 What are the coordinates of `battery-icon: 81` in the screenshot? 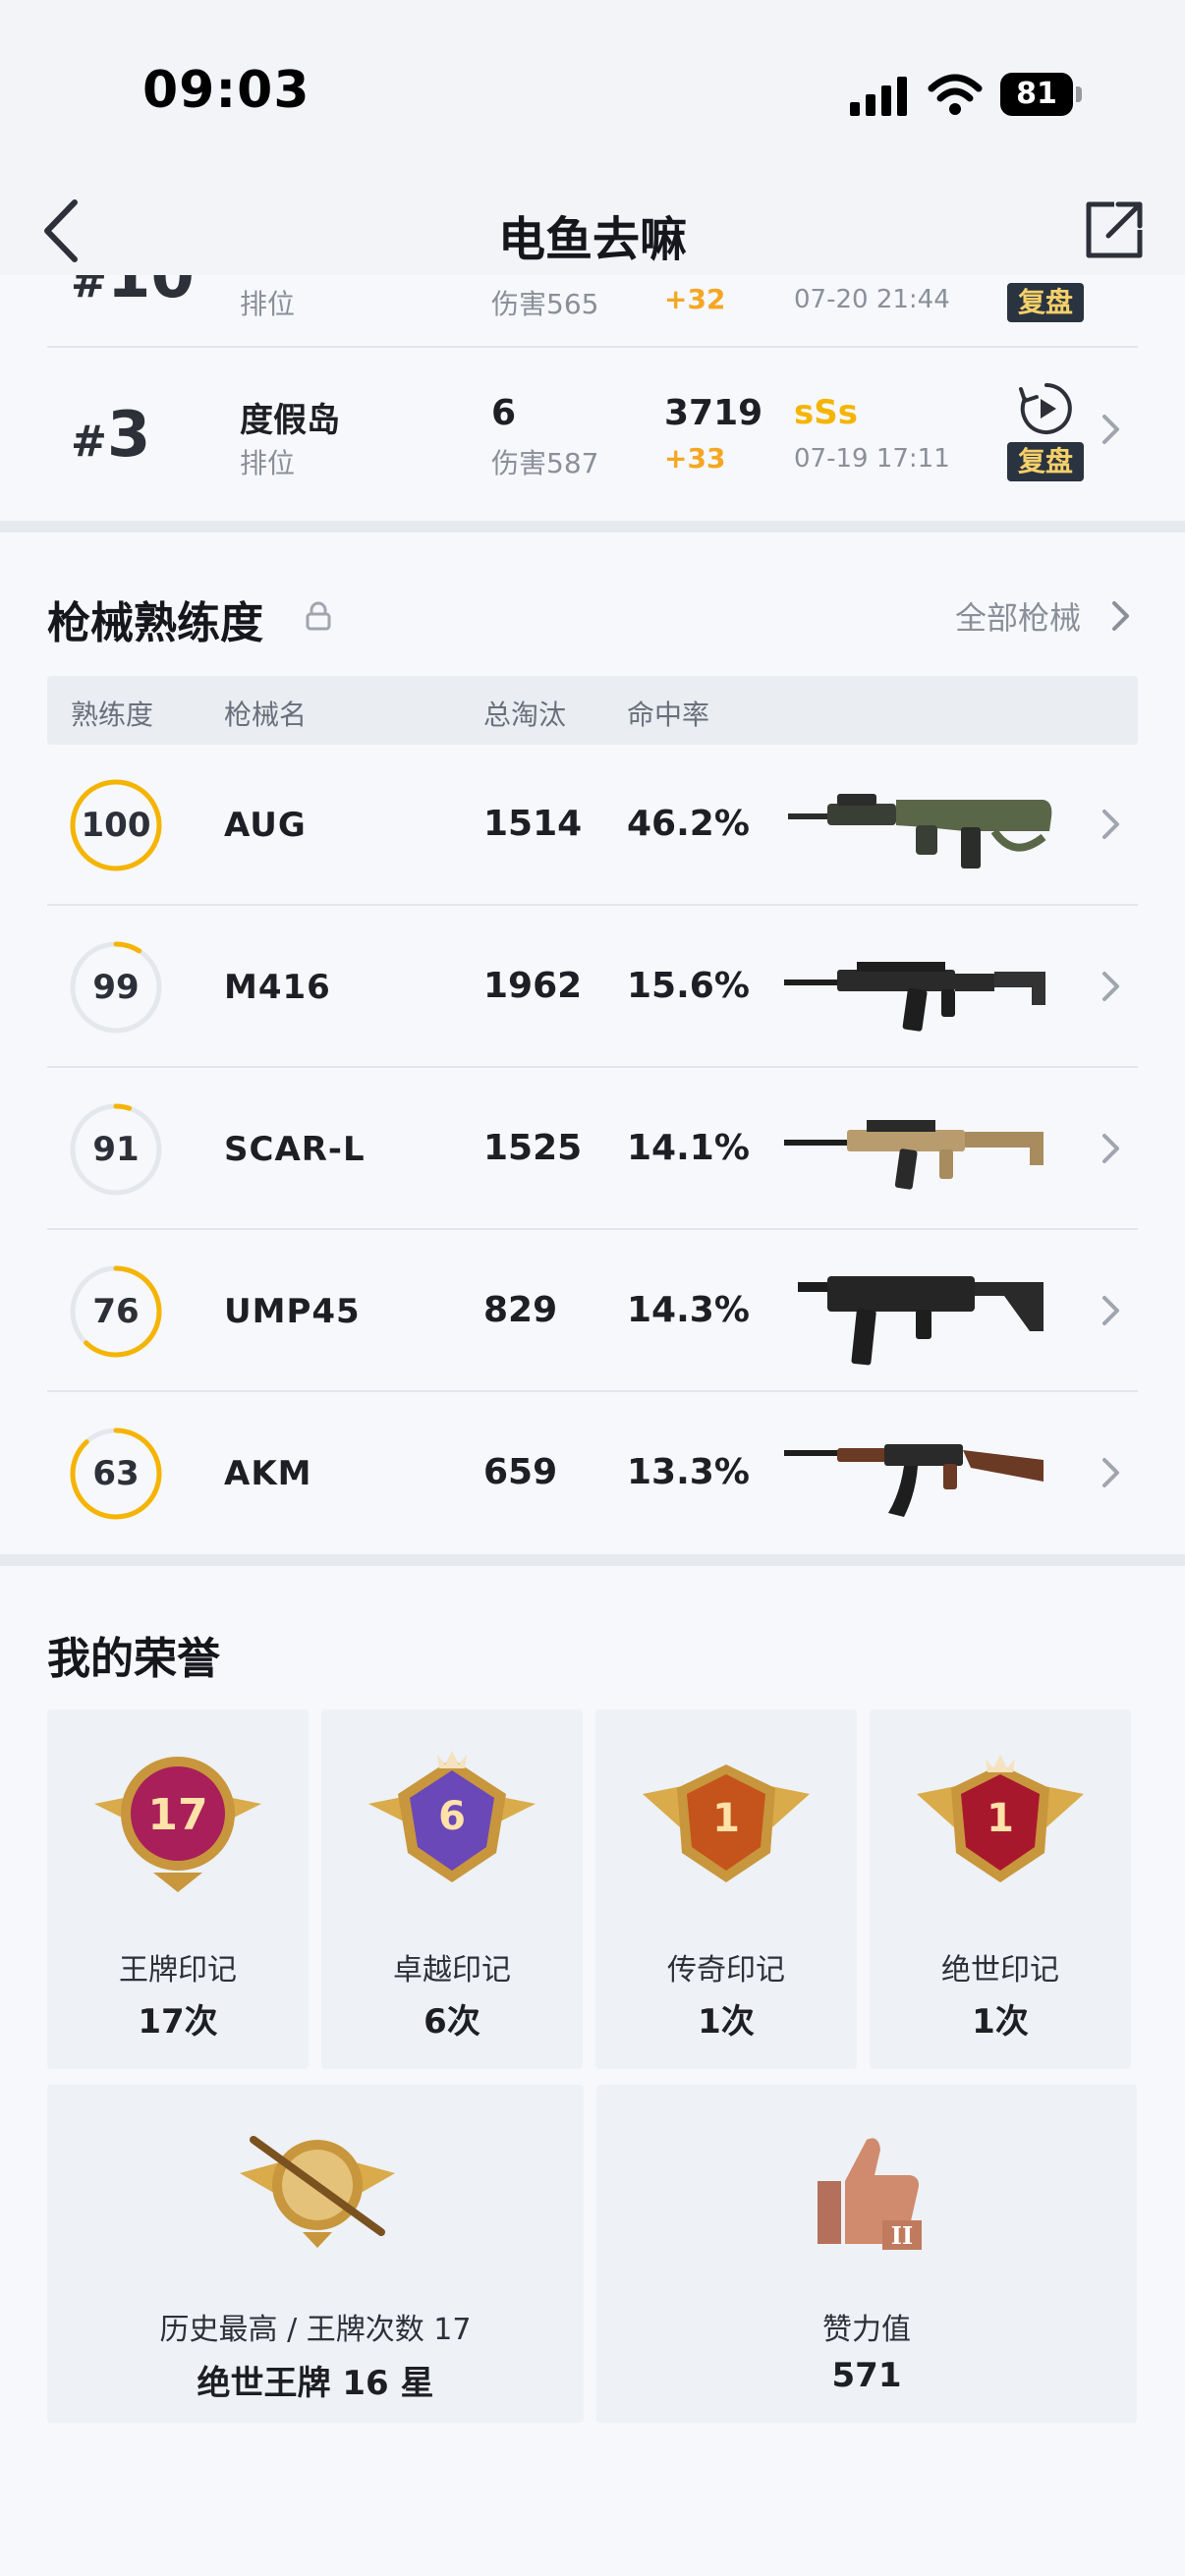 It's located at (1041, 94).